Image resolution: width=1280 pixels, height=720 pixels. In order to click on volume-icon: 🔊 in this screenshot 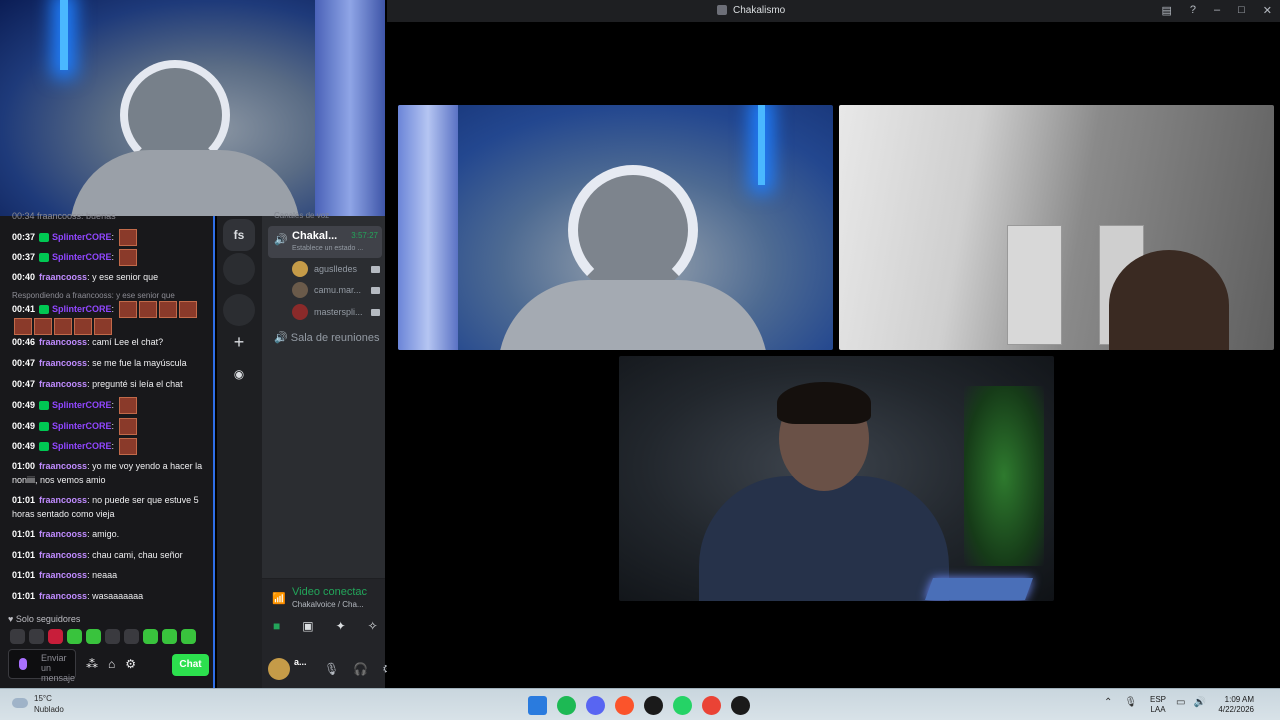, I will do `click(1199, 702)`.